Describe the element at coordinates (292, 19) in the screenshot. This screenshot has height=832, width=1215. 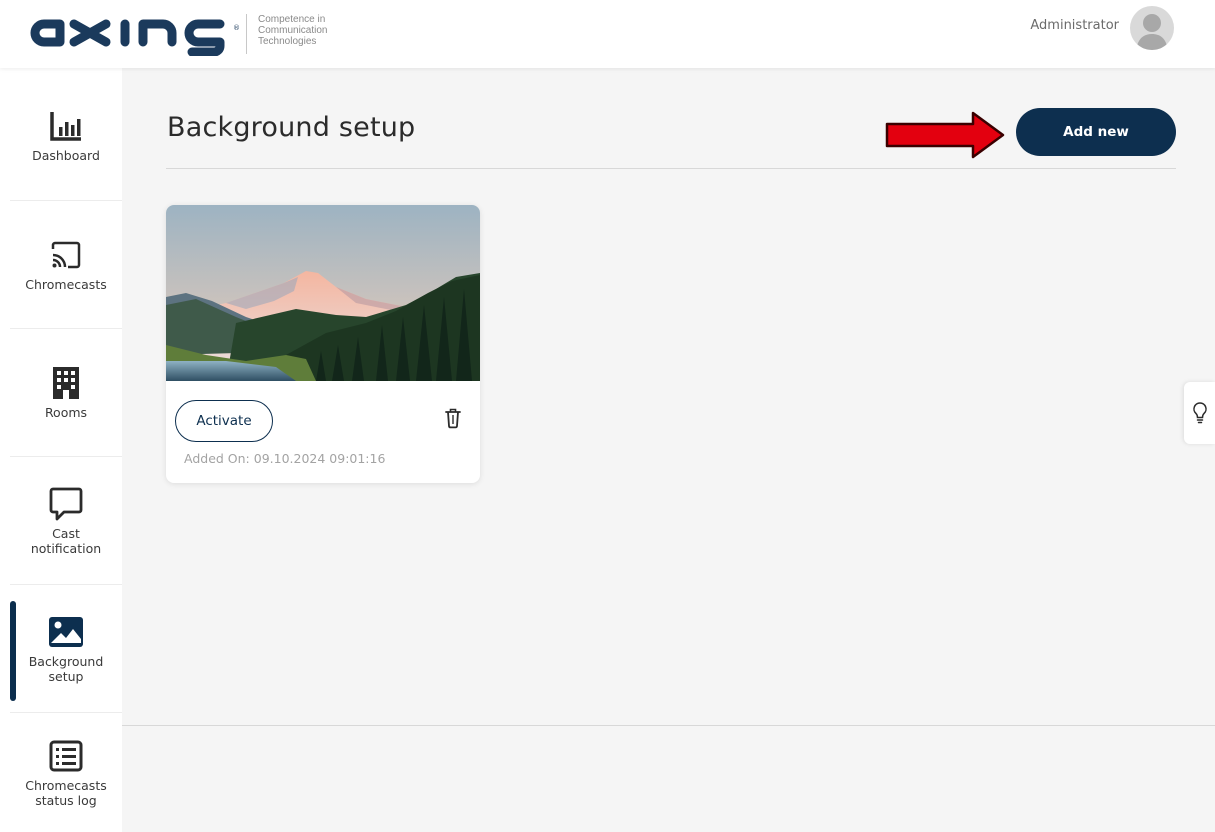
I see `tagline-line-1: Competence in` at that location.